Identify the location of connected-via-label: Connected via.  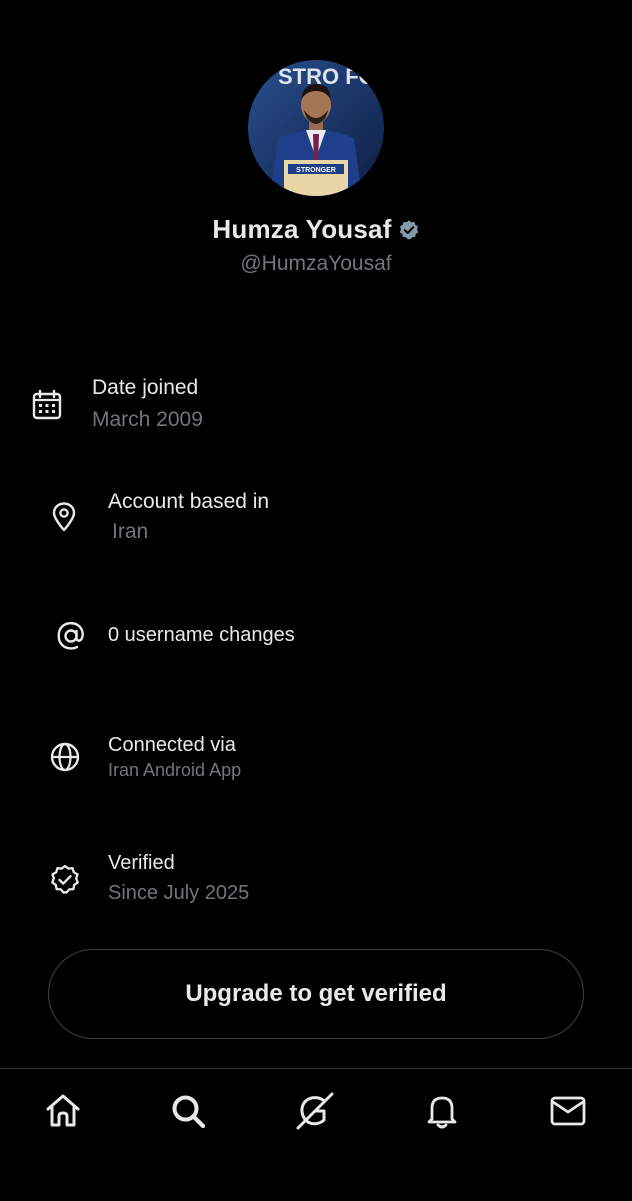
(172, 745).